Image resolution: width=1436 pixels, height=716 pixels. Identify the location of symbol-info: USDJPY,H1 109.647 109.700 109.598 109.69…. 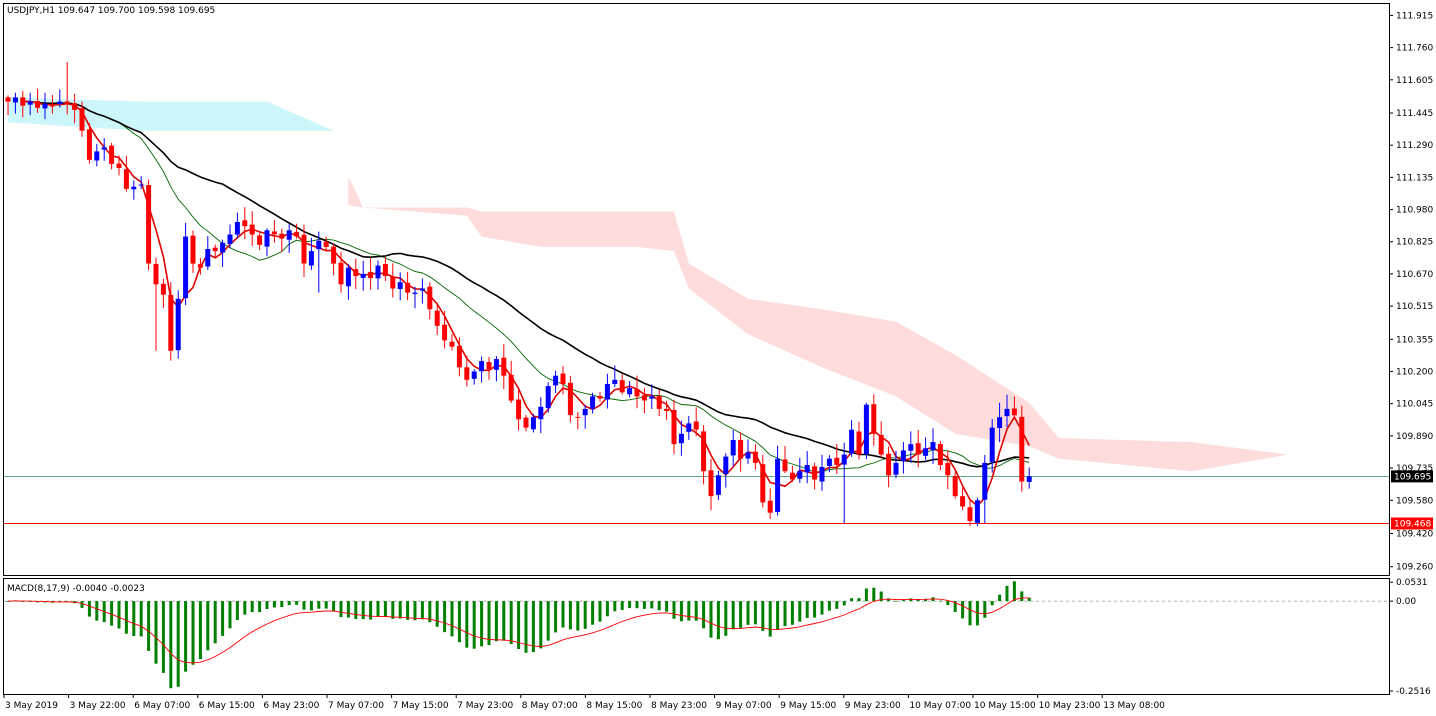
(111, 11).